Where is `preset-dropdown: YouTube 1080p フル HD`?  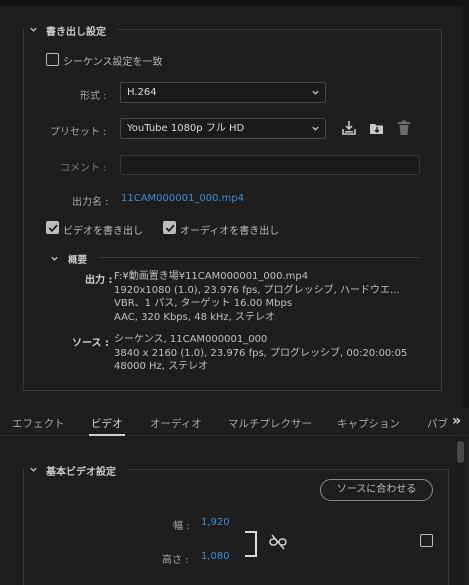 preset-dropdown: YouTube 1080p フル HD is located at coordinates (223, 128).